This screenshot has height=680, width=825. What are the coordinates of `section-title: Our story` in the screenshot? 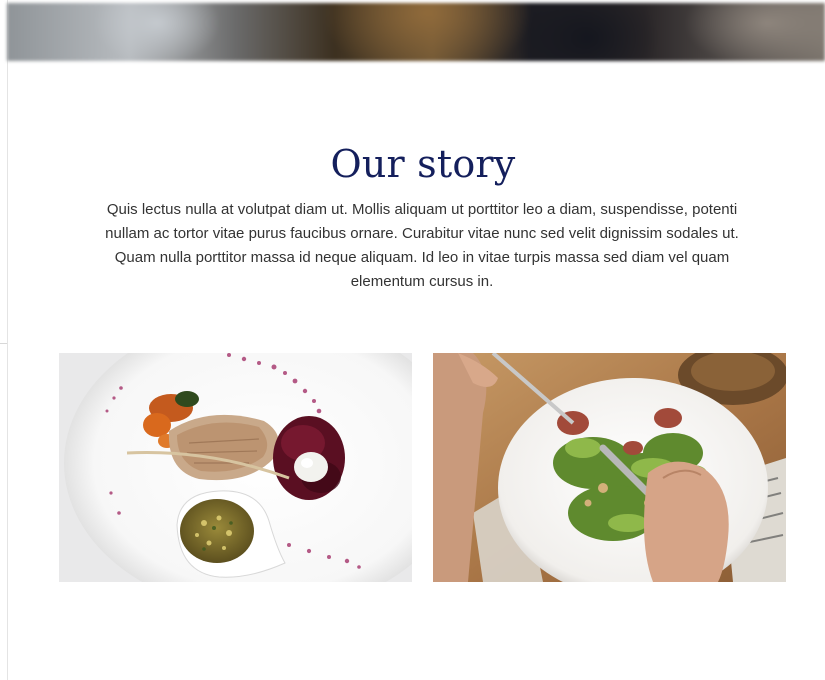 It's located at (423, 164).